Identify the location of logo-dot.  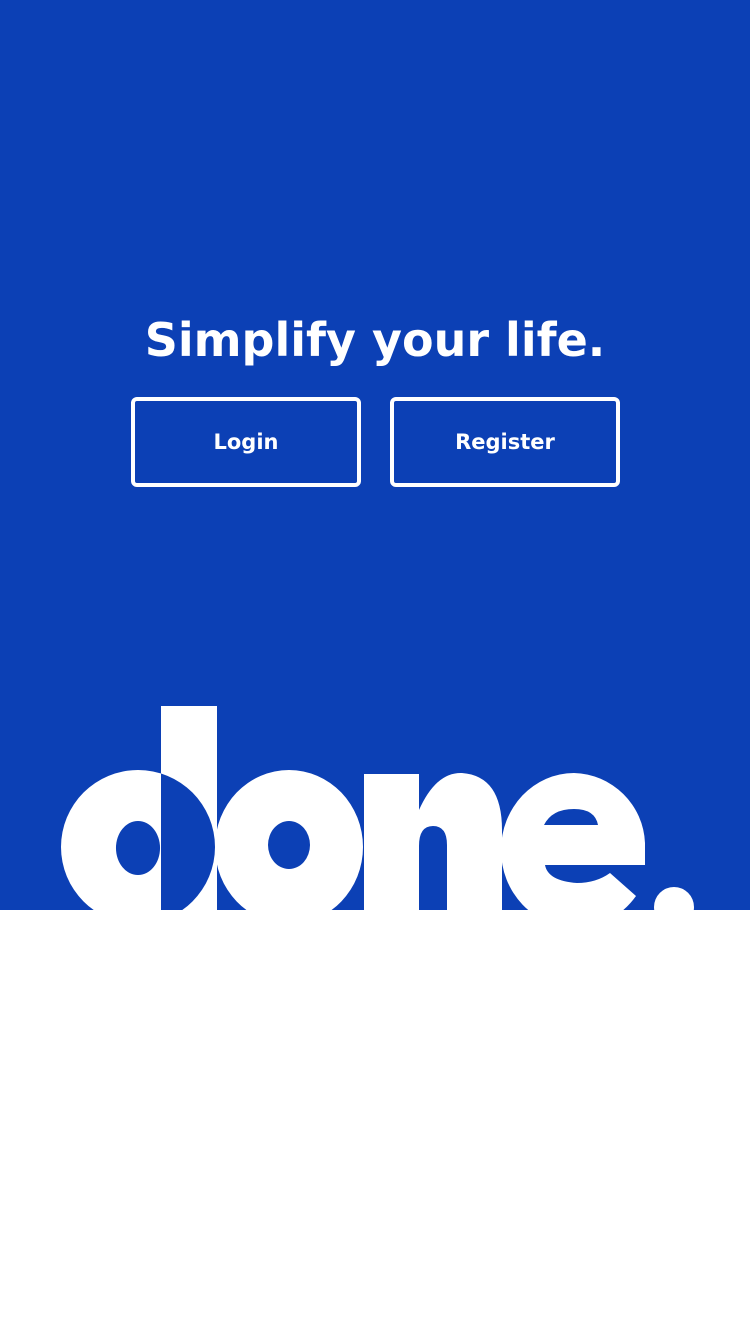
(674, 898).